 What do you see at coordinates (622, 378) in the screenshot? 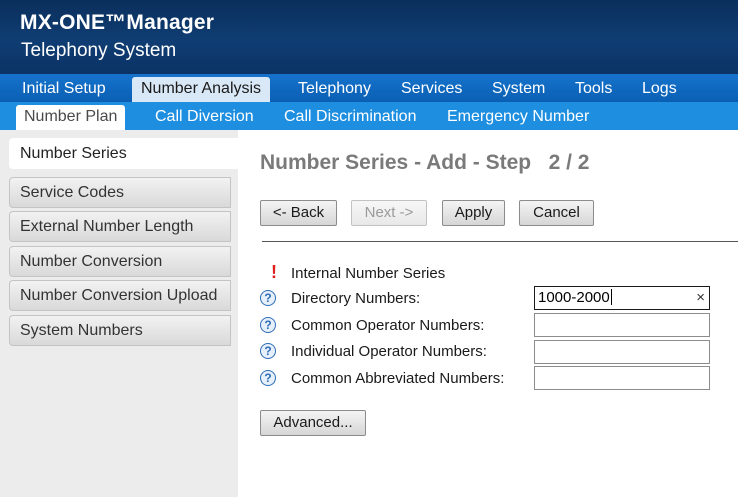
I see `common-abbreviated-numbers-input` at bounding box center [622, 378].